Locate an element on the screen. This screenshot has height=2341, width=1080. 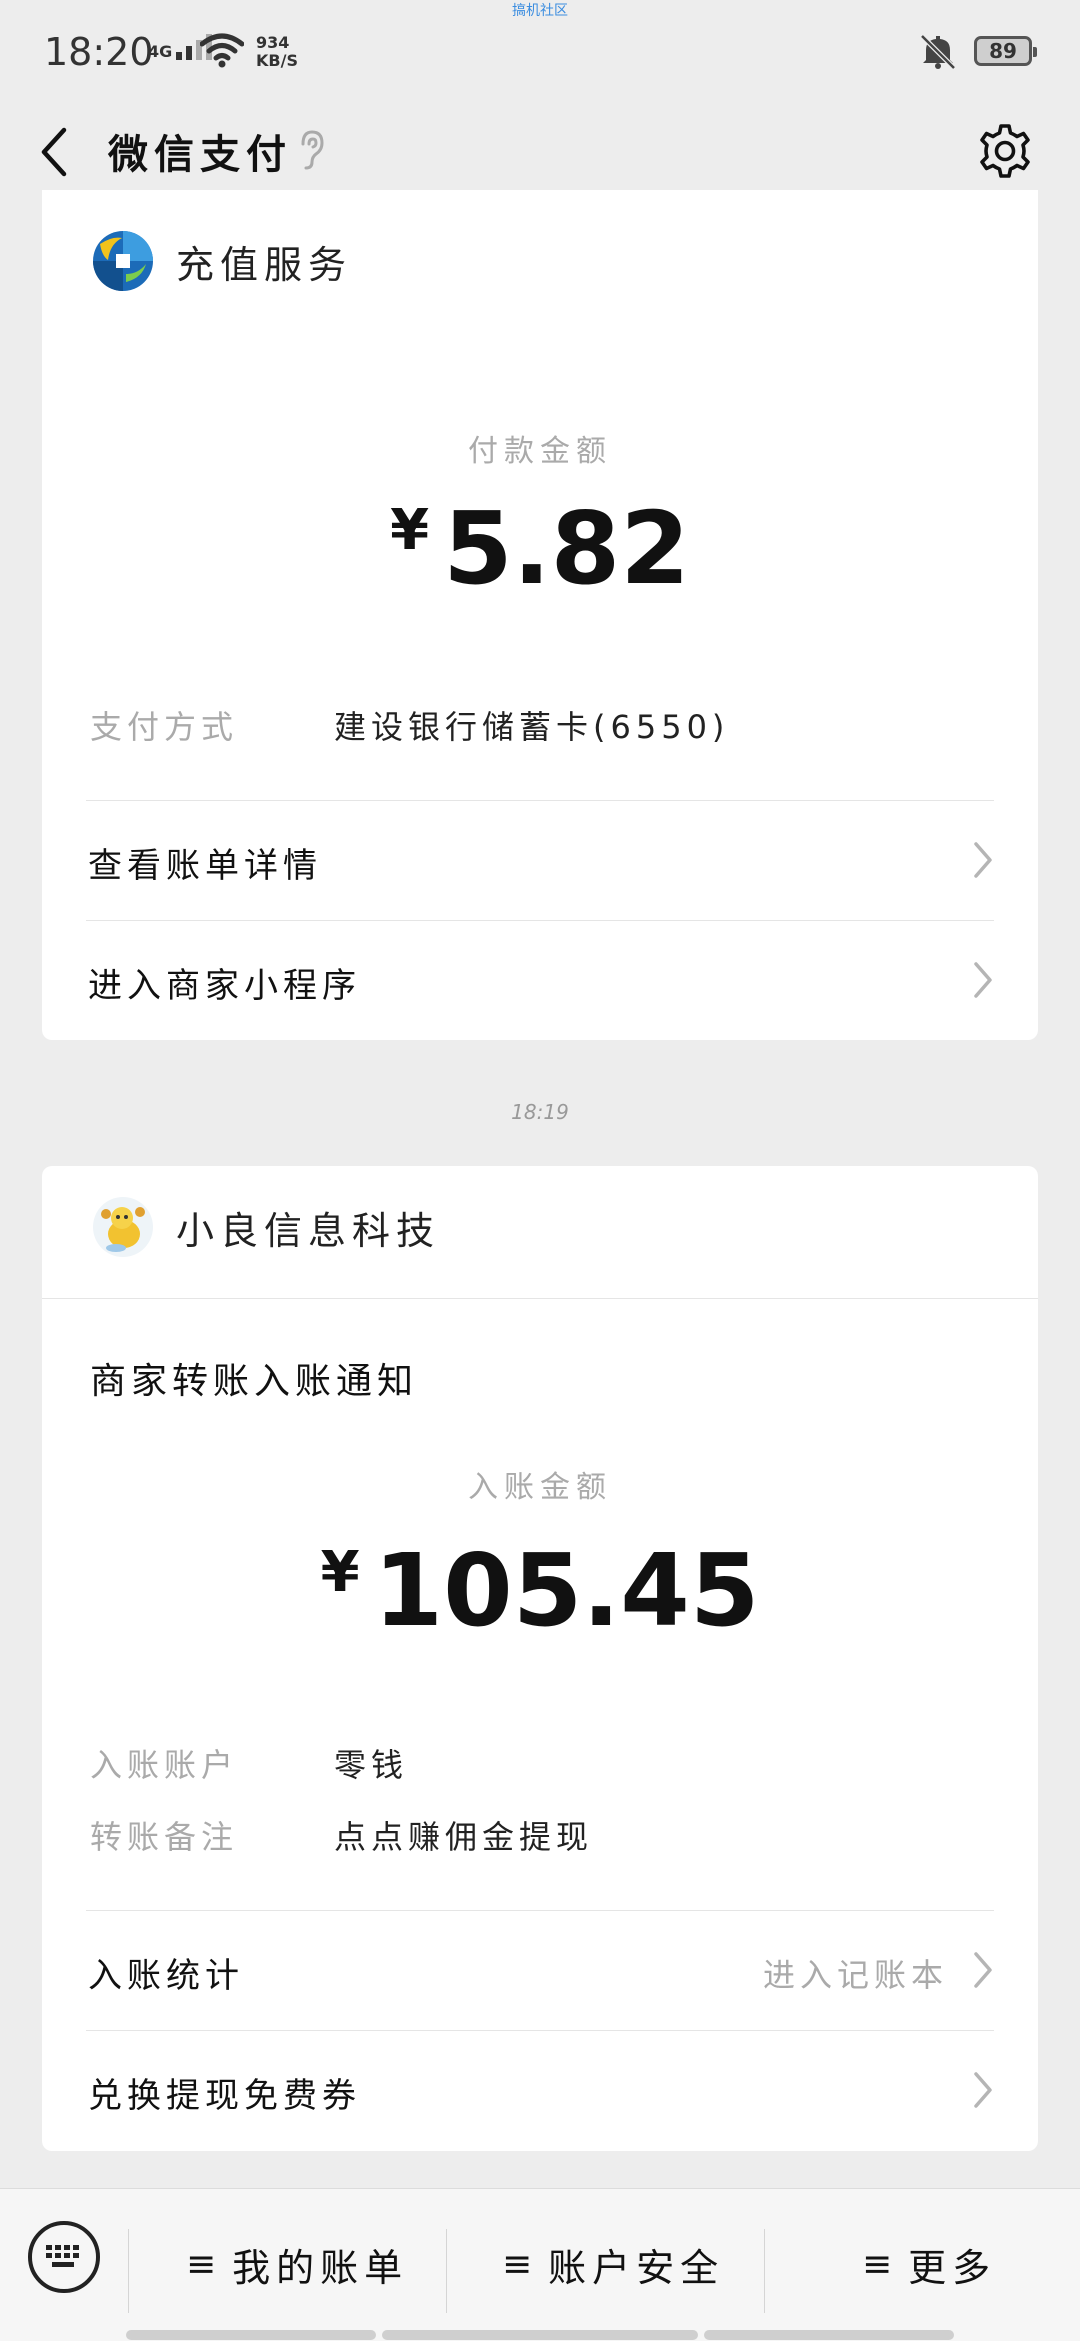
keyboard-keys-icon is located at coordinates (62, 2256).